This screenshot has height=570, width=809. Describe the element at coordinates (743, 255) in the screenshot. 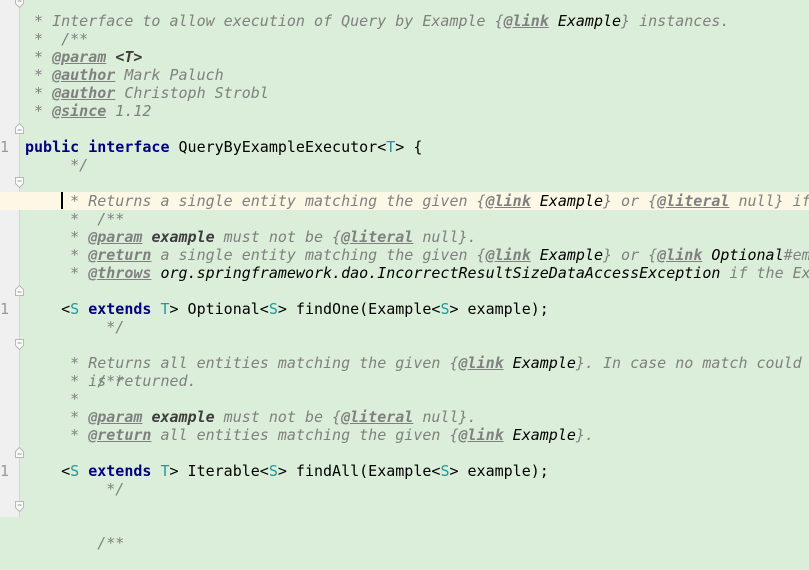

I see `javadoc-ref: Optional` at that location.